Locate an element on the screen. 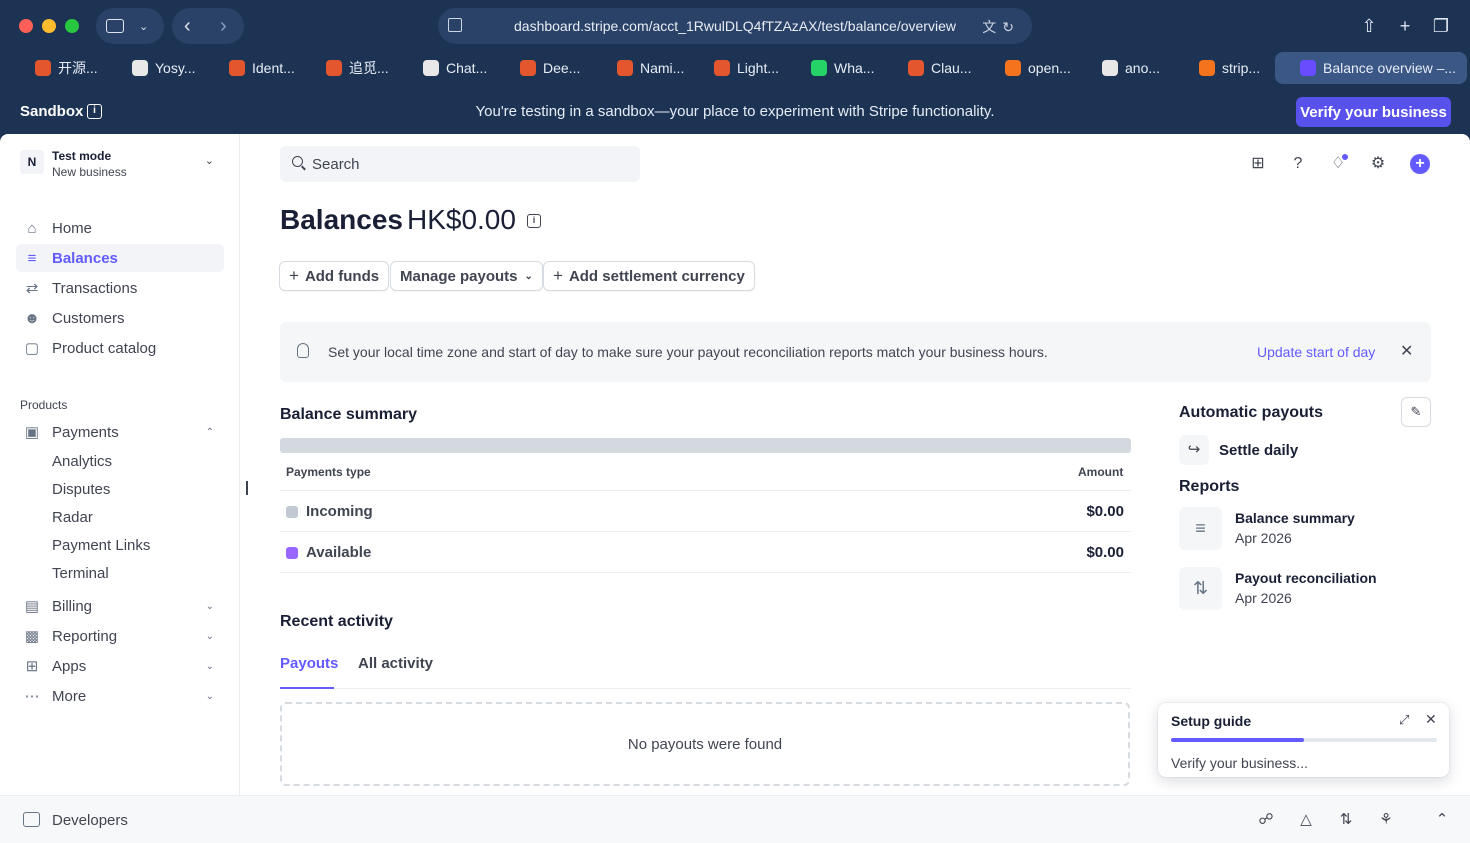  sort-arrows-icon: ⇅ is located at coordinates (1346, 820).